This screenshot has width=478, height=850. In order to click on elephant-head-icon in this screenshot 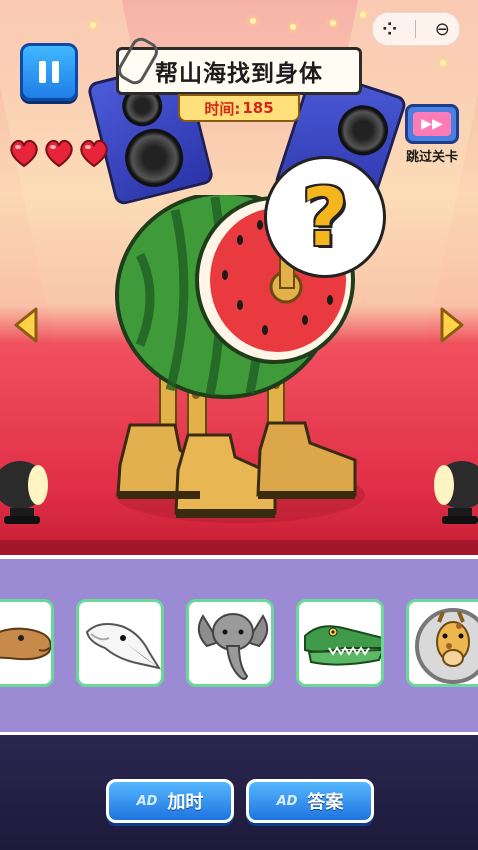, I will do `click(233, 646)`.